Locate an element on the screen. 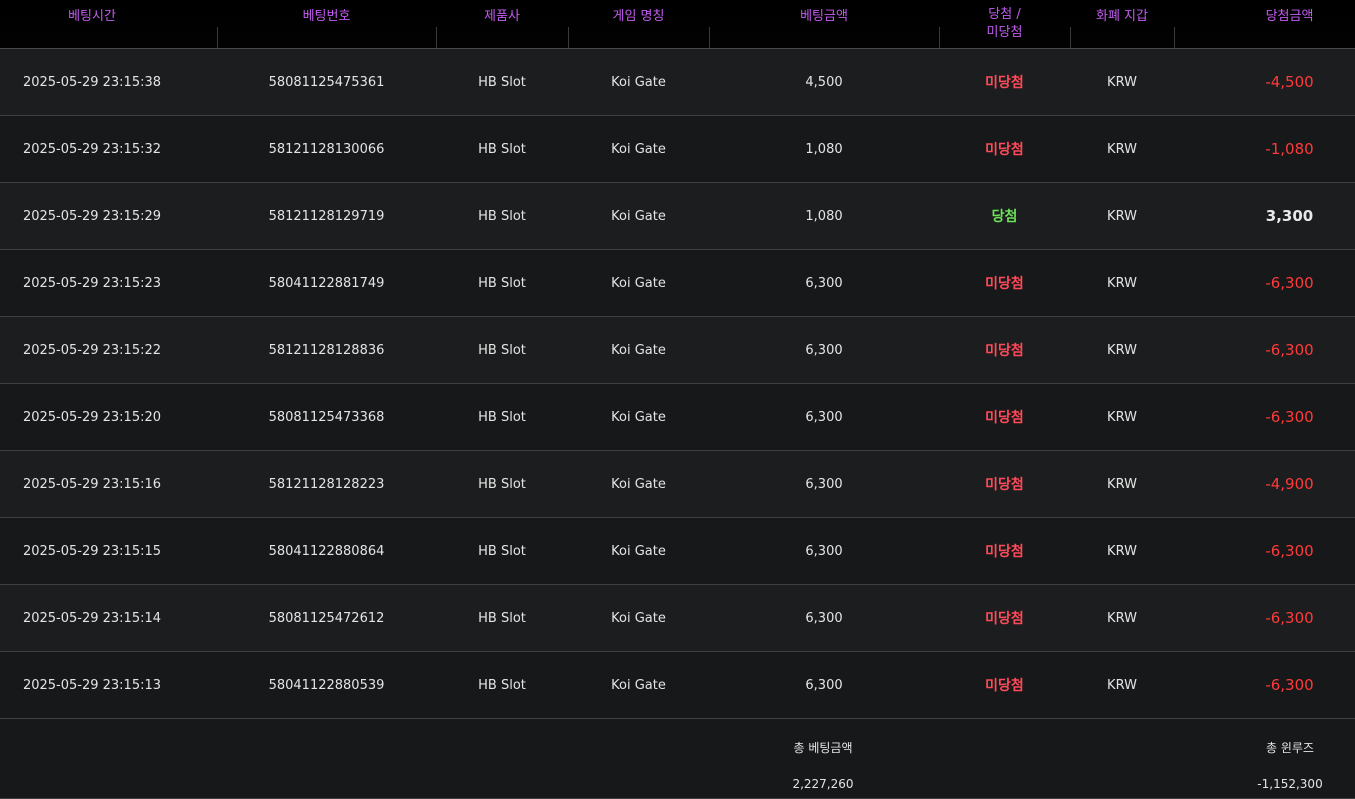  cell-bet-time: 2025-05-29 23:15:16 is located at coordinates (92, 484).